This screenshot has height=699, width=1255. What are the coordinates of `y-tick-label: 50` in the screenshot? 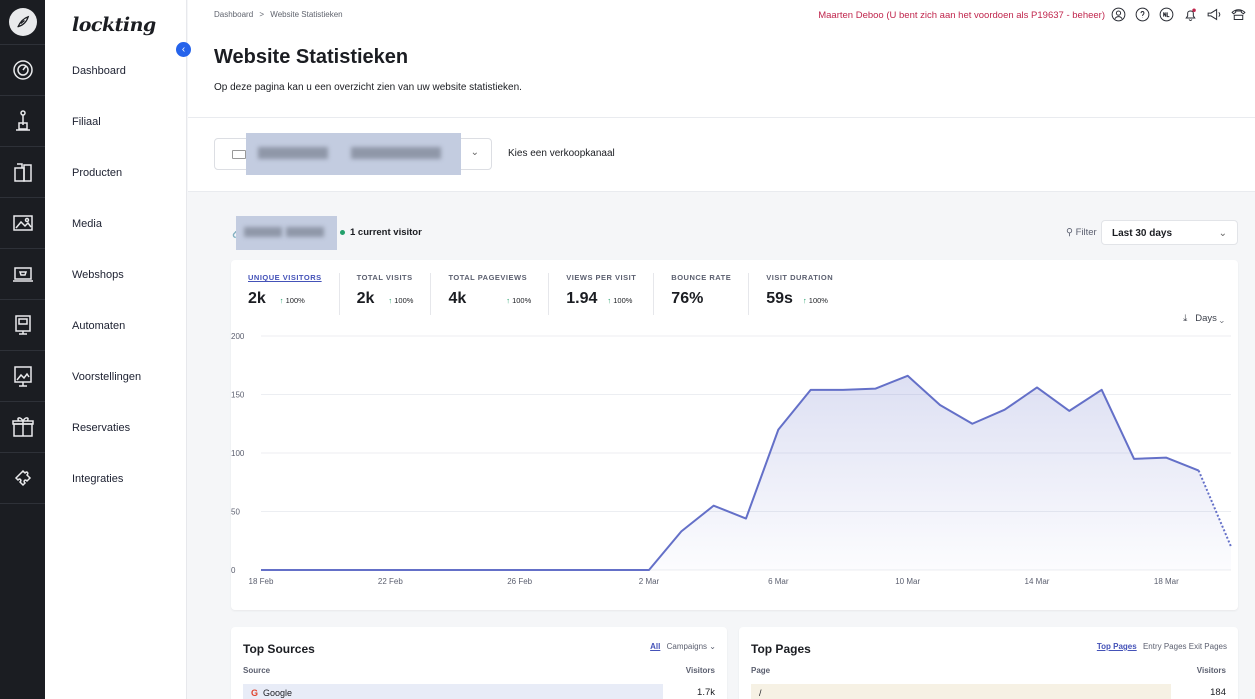 It's located at (235, 512).